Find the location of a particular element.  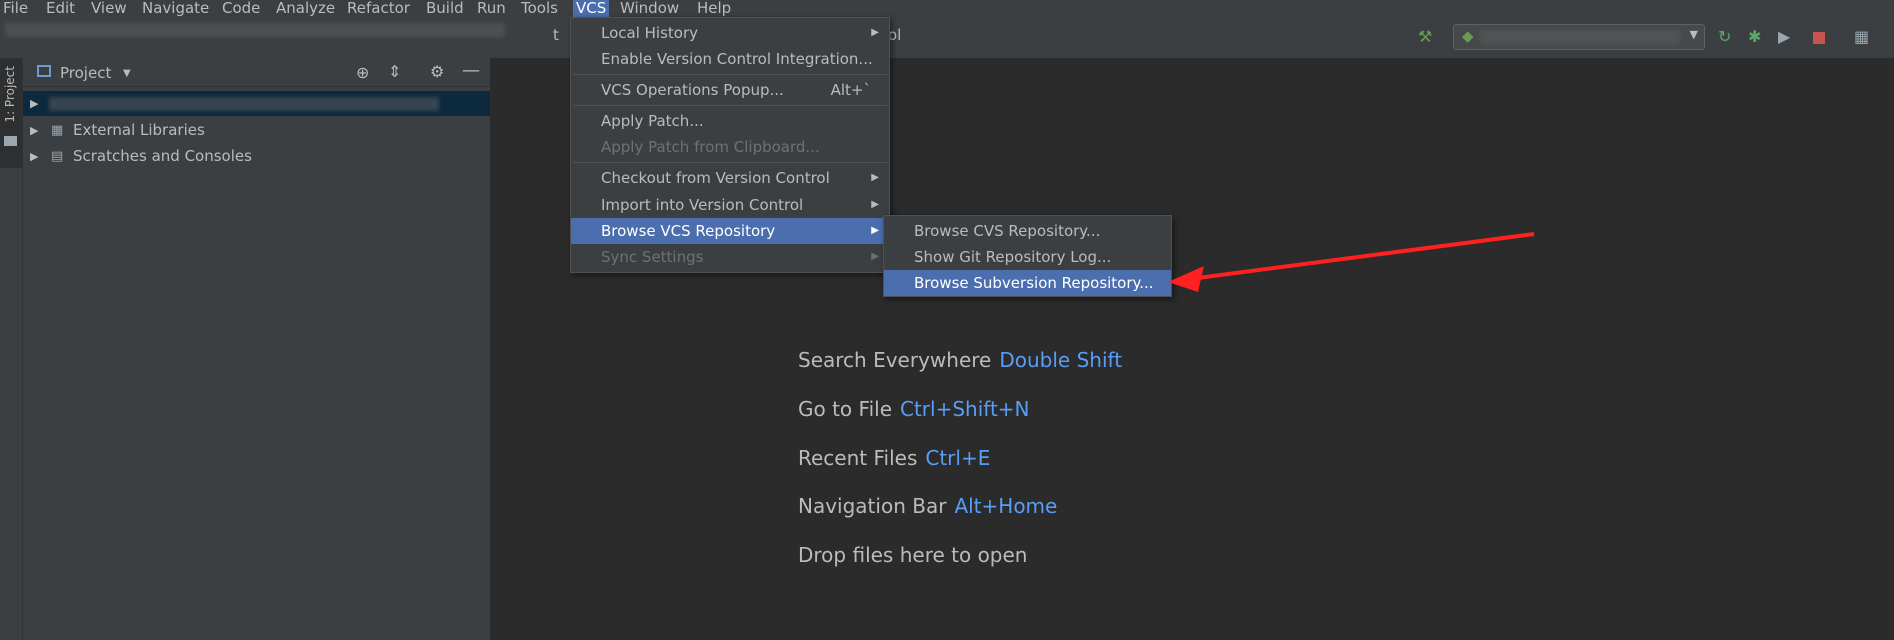

annotation-arrow is located at coordinates (1351, 262).